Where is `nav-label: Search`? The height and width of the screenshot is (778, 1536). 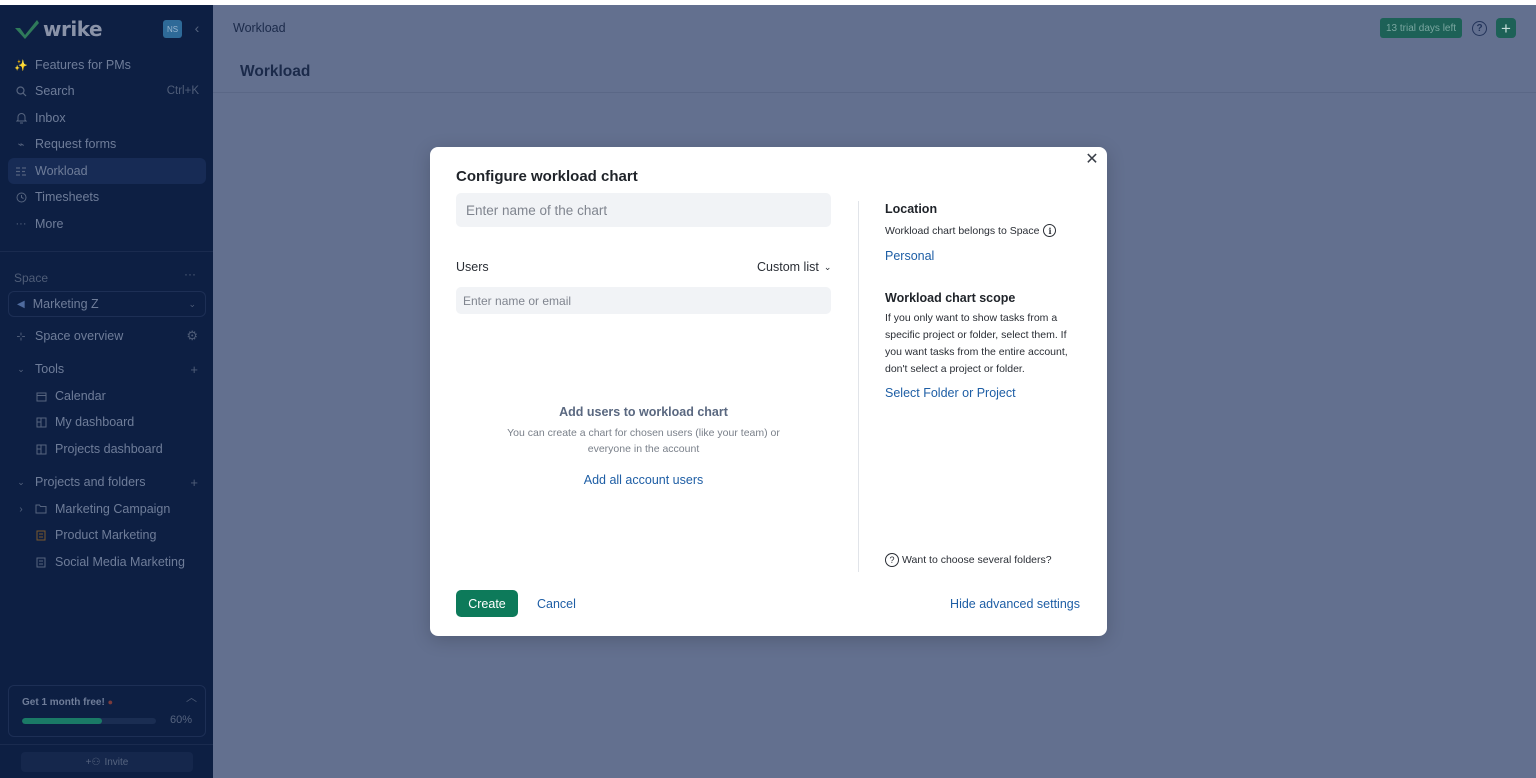 nav-label: Search is located at coordinates (55, 91).